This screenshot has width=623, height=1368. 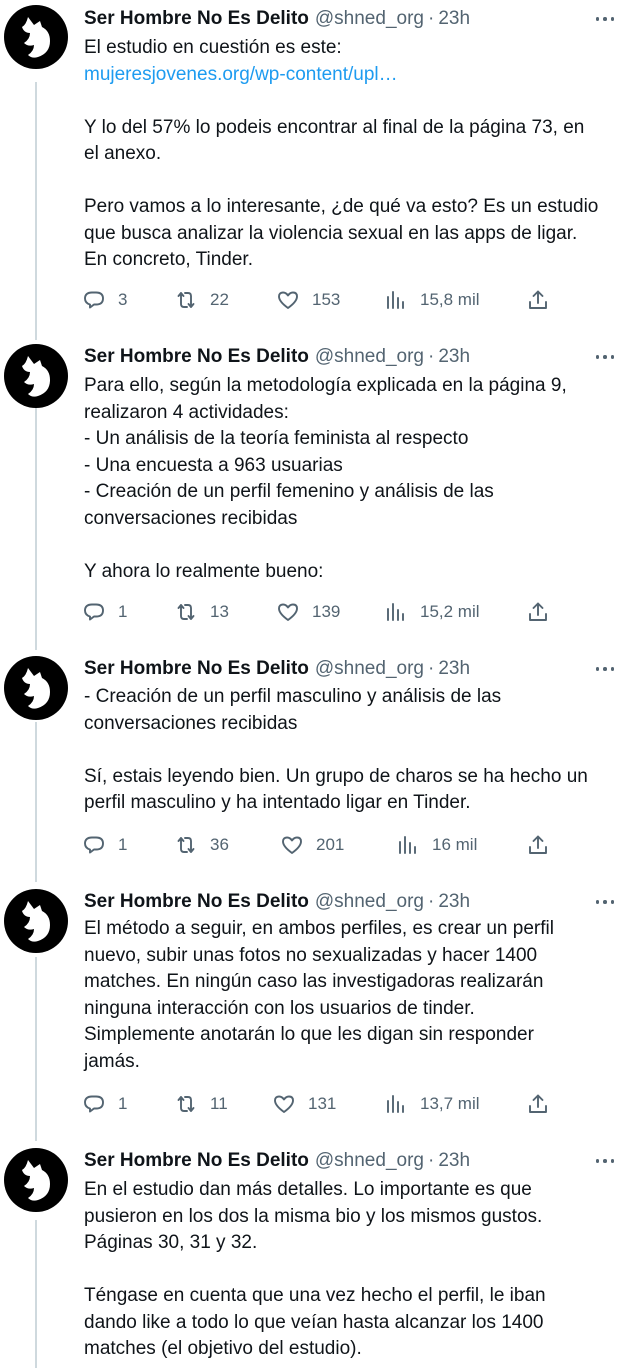 I want to click on text-line: Y ahora lo realmente bueno:, so click(x=204, y=571).